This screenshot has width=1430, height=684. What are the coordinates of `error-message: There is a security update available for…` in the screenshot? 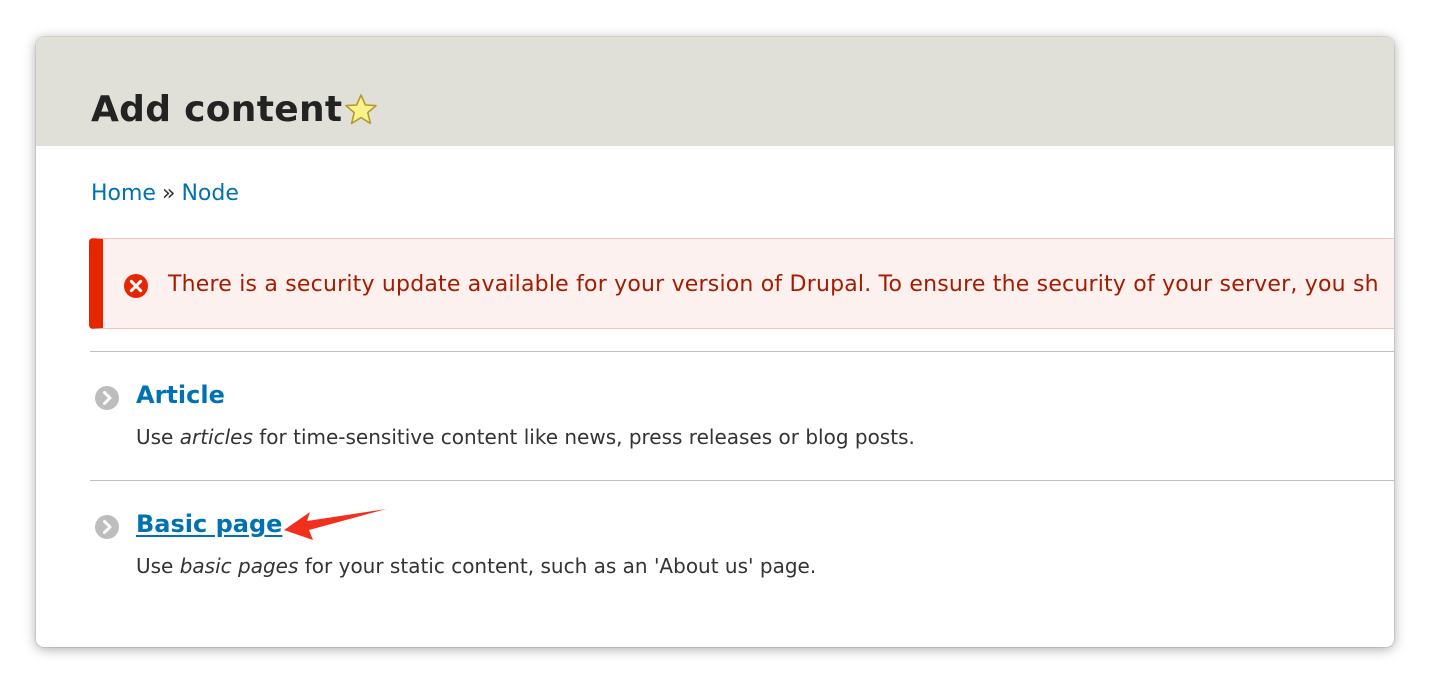 It's located at (741, 283).